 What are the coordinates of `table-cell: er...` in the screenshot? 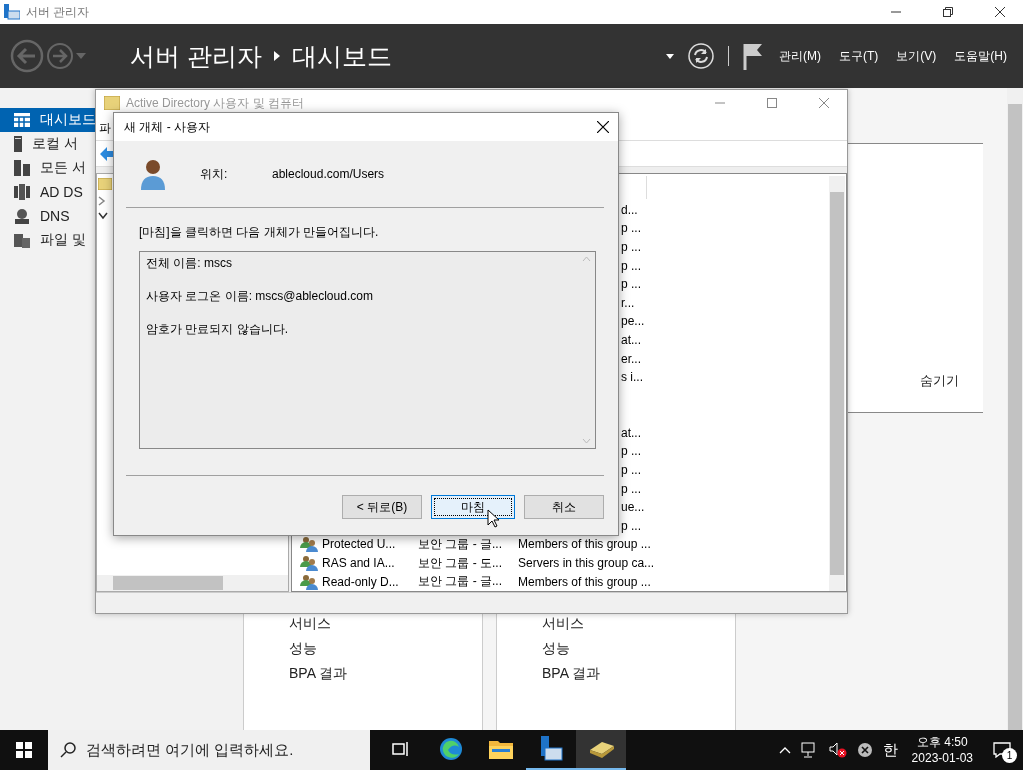 It's located at (631, 358).